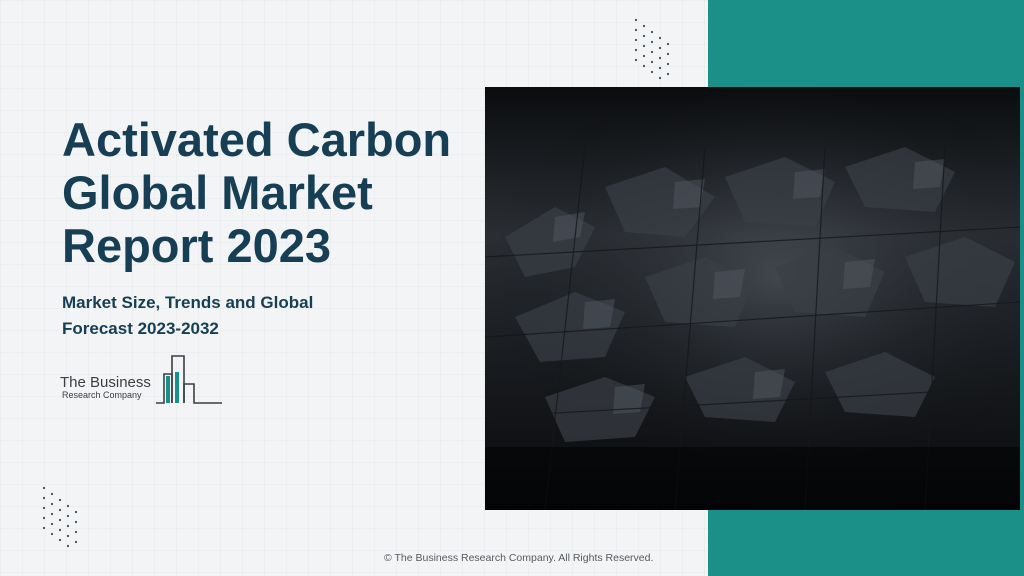 This screenshot has width=1024, height=576. I want to click on bar-chart-logo-icon, so click(189, 379).